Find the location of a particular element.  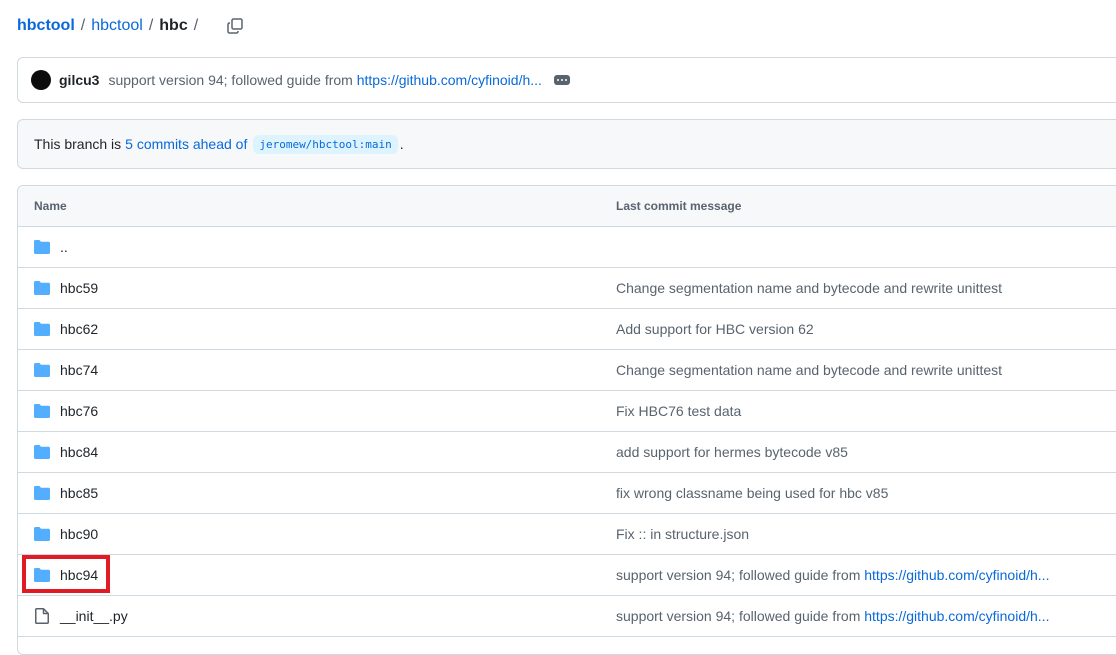

table-row: .. is located at coordinates (567, 247).